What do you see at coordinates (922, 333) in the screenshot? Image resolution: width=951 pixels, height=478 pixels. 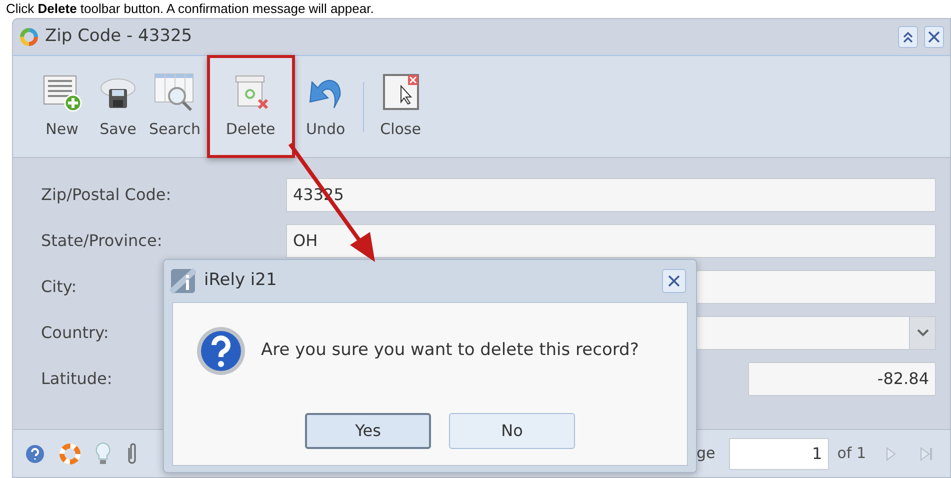 I see `chevron-down-icon` at bounding box center [922, 333].